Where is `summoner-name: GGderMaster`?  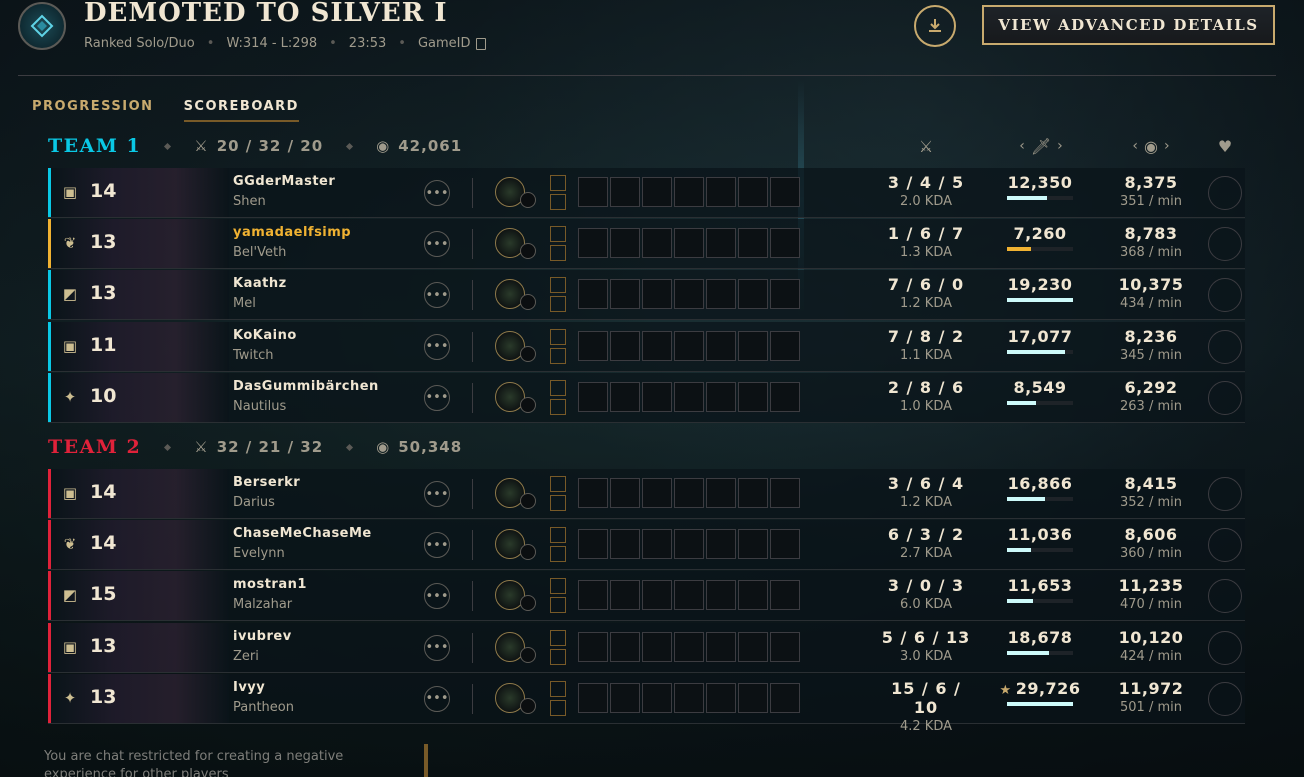
summoner-name: GGderMaster is located at coordinates (284, 181).